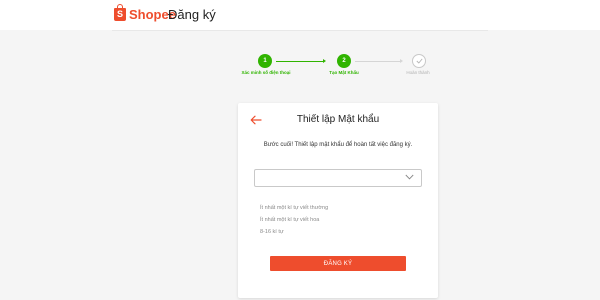 Image resolution: width=600 pixels, height=300 pixels. I want to click on password-rule: Ít nhất một kí tự viết hoa, so click(290, 220).